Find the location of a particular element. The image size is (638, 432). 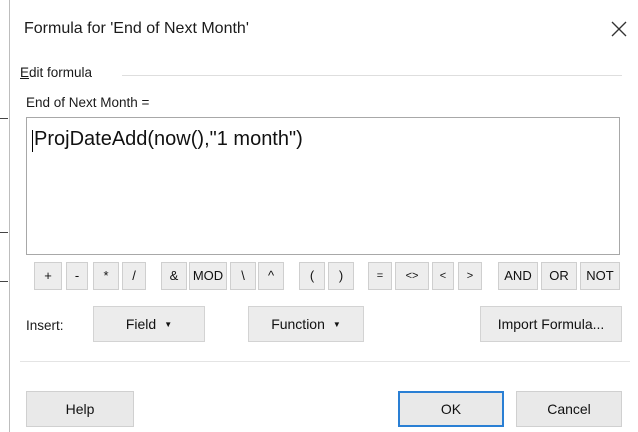

edit-formula-group-label: Edit formula is located at coordinates (56, 72).